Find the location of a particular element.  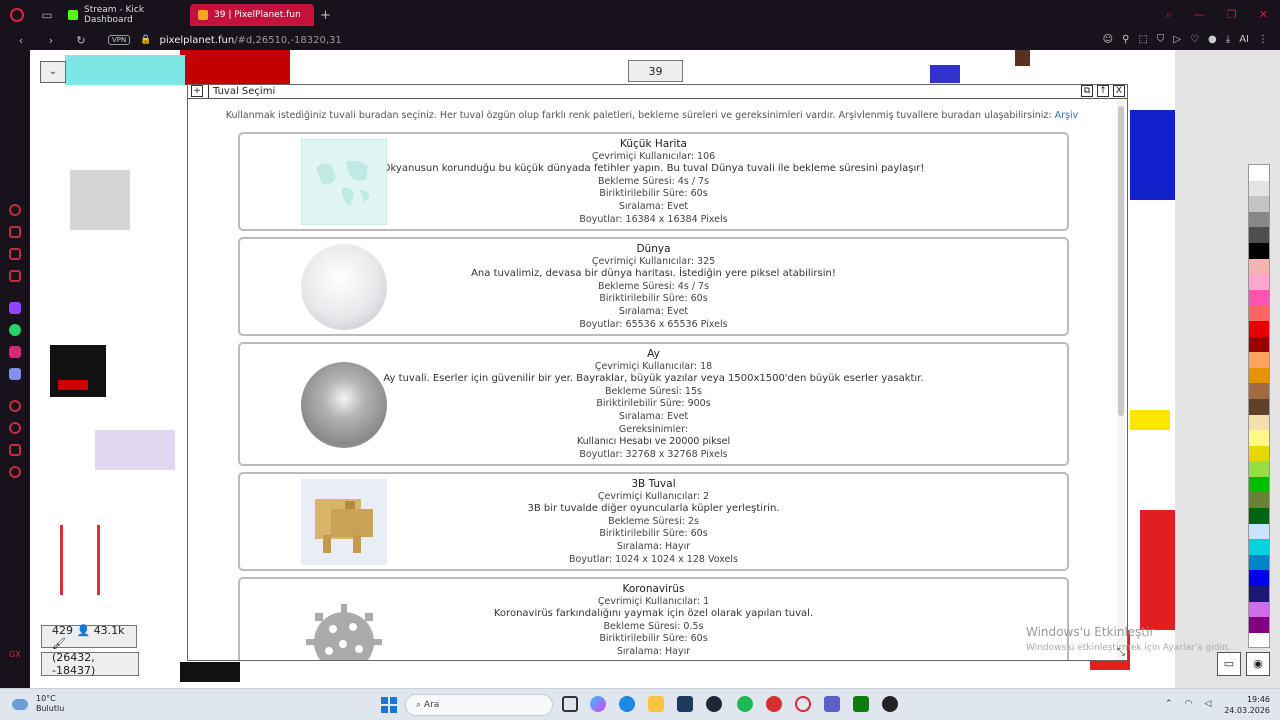

instagram-icon is located at coordinates (15, 352).